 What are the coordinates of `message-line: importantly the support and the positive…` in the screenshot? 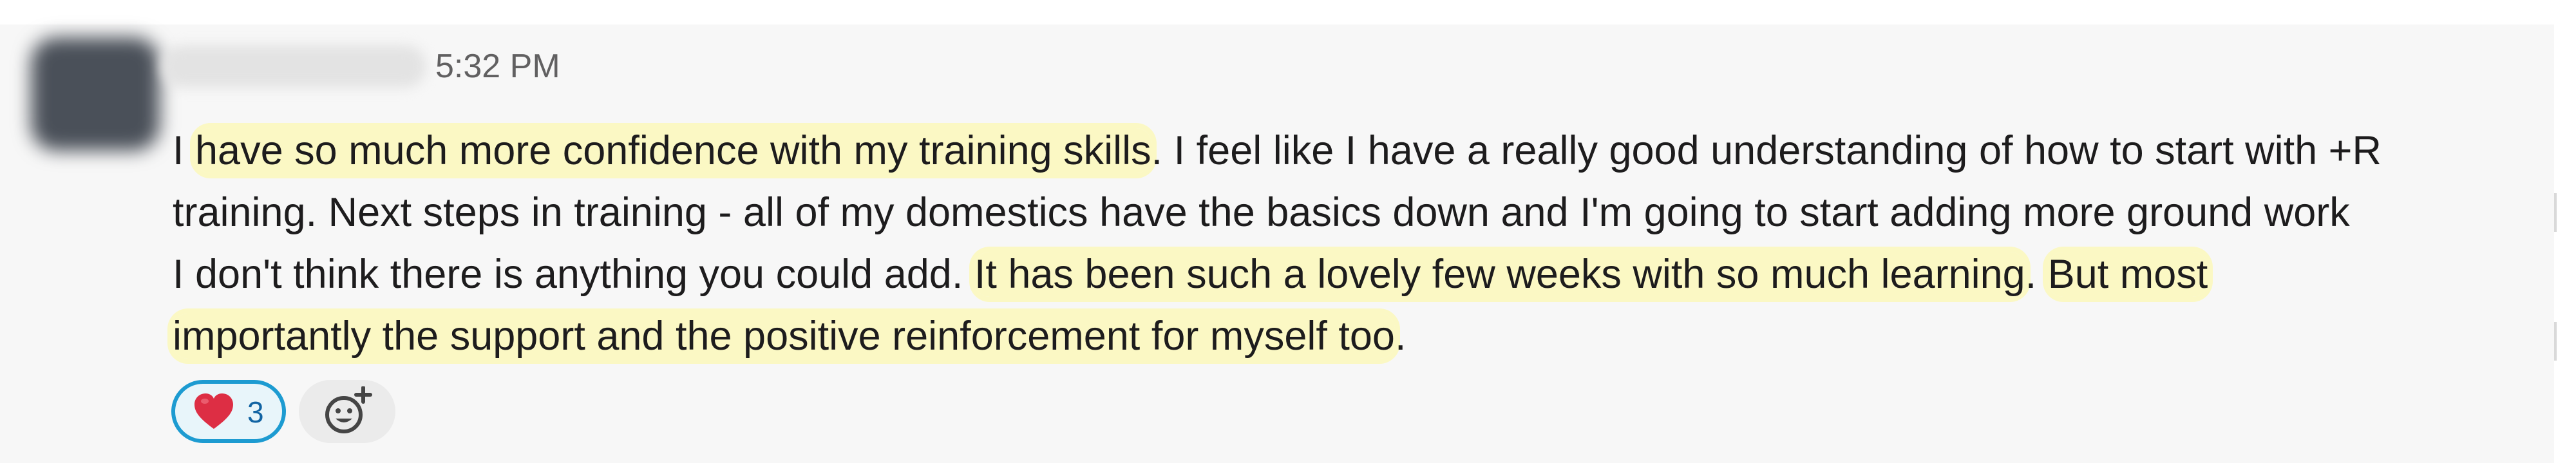 It's located at (1364, 336).